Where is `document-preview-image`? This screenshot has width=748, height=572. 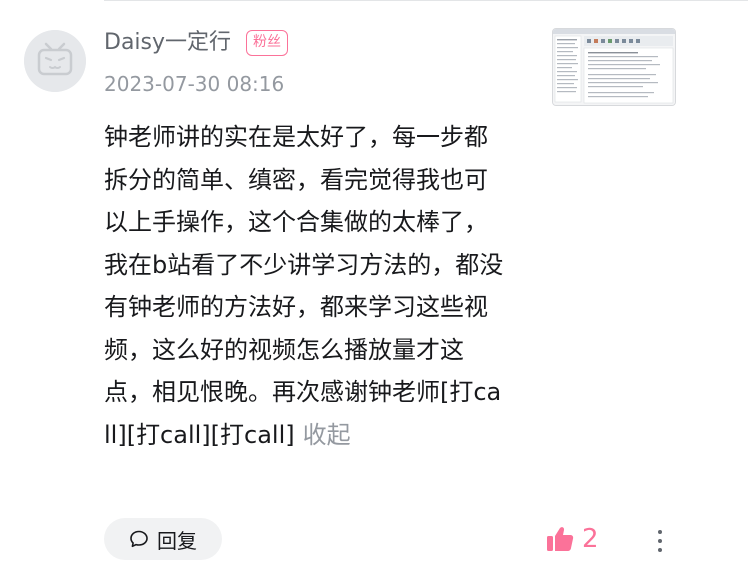 document-preview-image is located at coordinates (614, 67).